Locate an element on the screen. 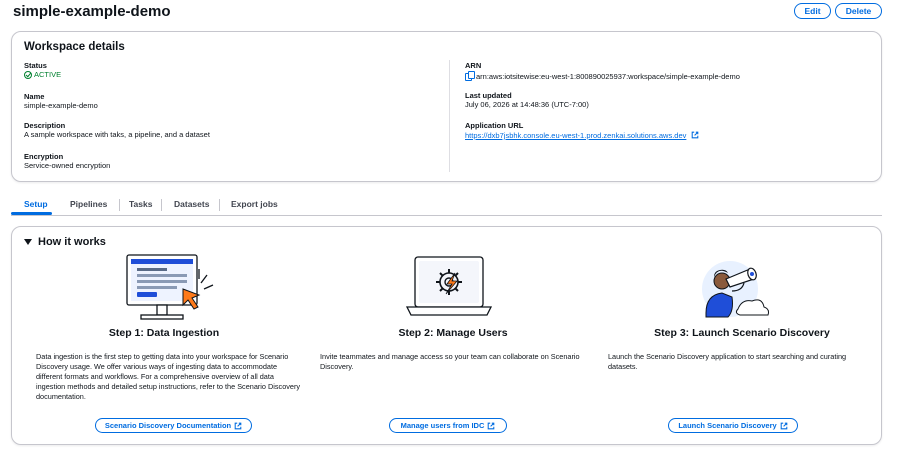  manage-users-illustration is located at coordinates (449, 286).